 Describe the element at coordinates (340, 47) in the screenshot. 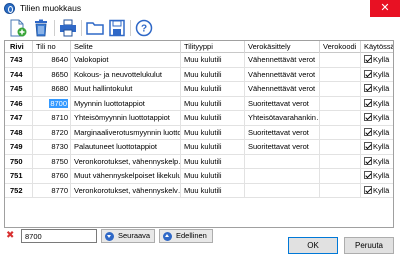

I see `column-header-verokoodi: Verokoodi` at that location.